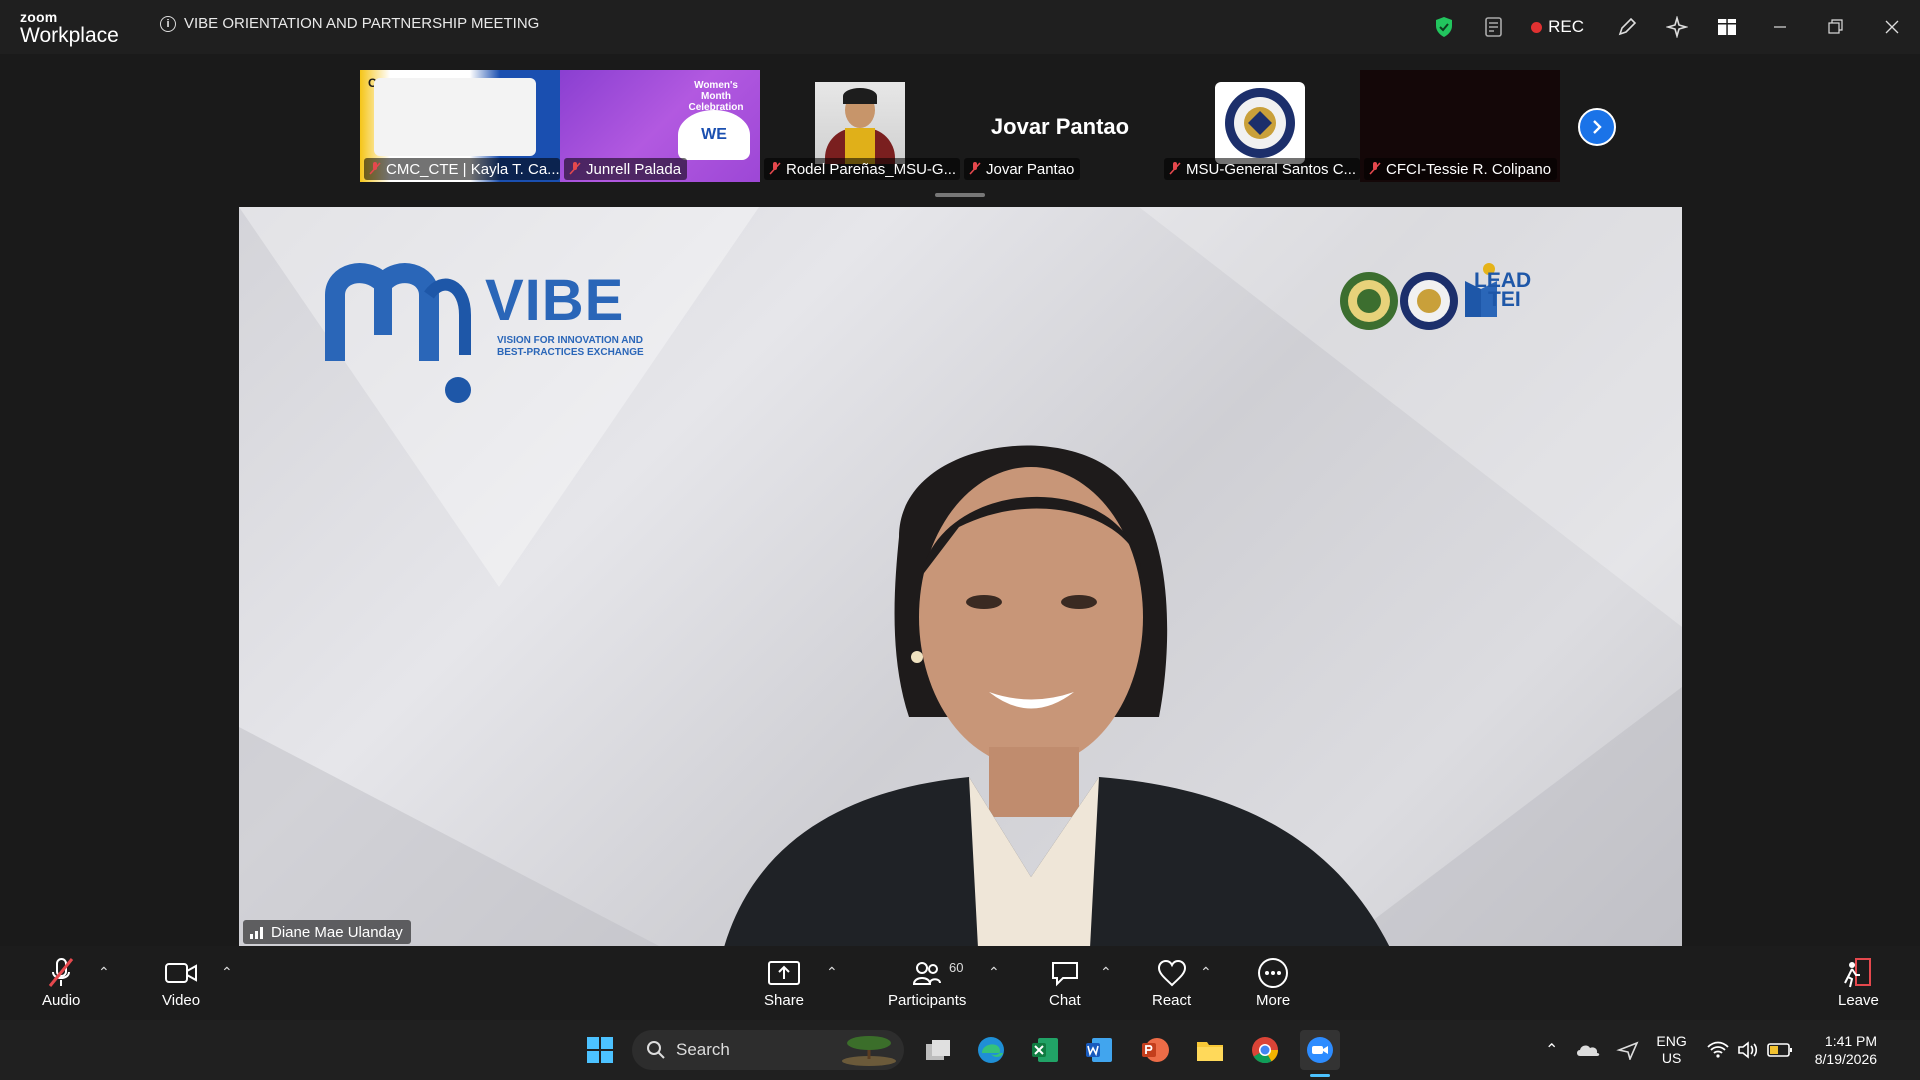 This screenshot has width=1920, height=1080. Describe the element at coordinates (832, 972) in the screenshot. I see `share-options-chevron-icon: ⌃` at that location.